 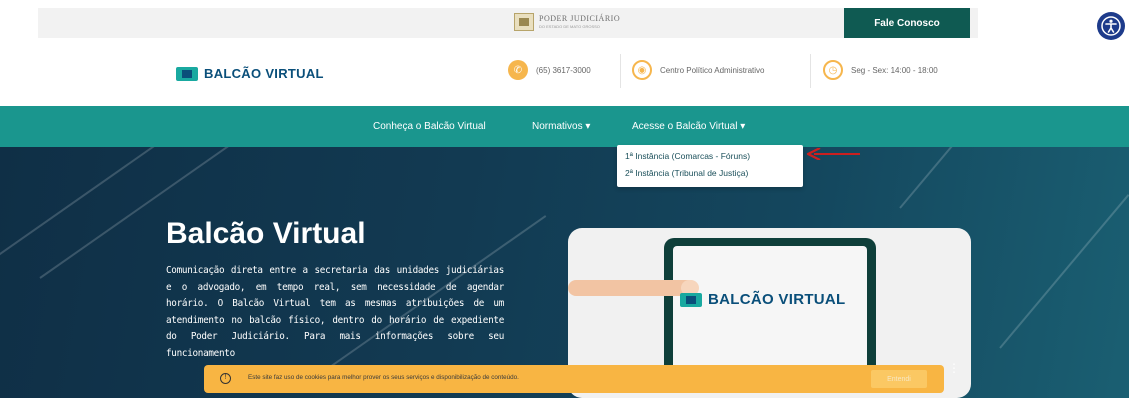 What do you see at coordinates (833, 154) in the screenshot?
I see `red-arrow-annotation` at bounding box center [833, 154].